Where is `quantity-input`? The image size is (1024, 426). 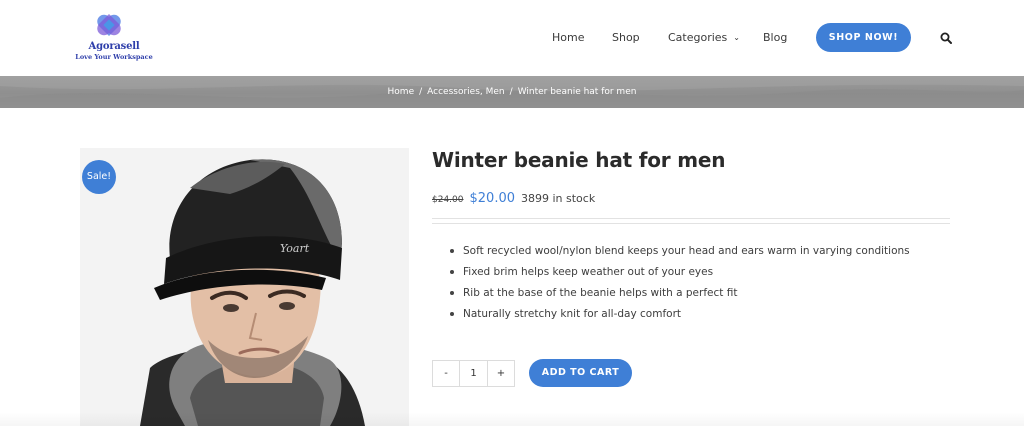
quantity-input is located at coordinates (473, 373).